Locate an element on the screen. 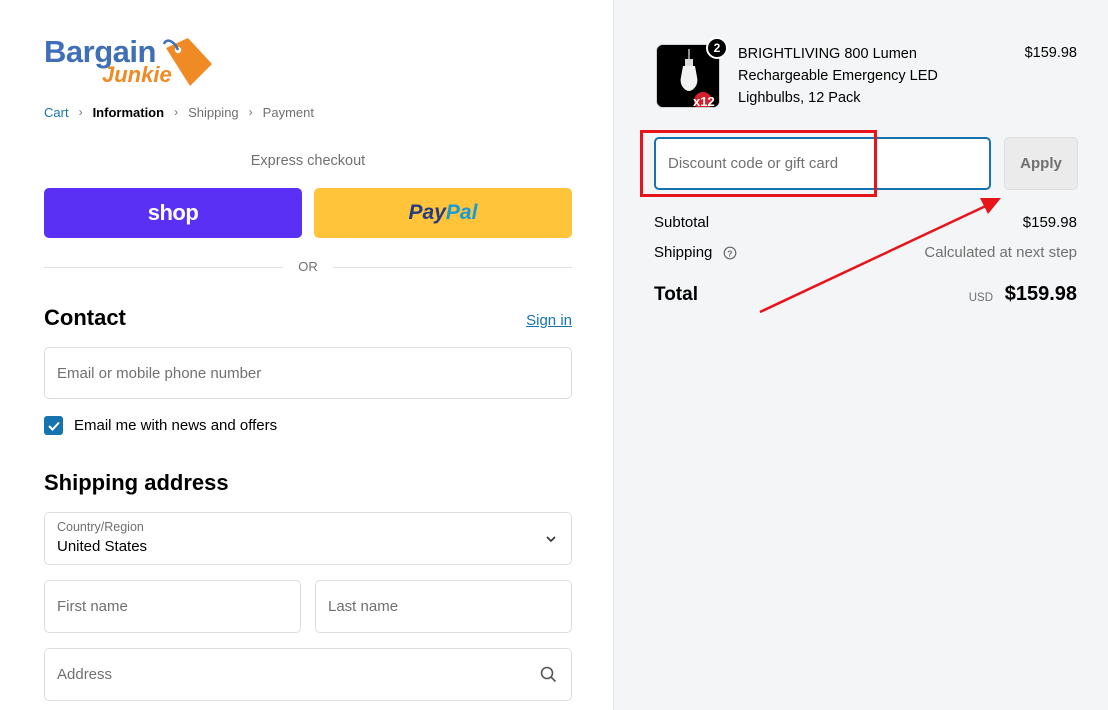  email-field-wrapper is located at coordinates (308, 373).